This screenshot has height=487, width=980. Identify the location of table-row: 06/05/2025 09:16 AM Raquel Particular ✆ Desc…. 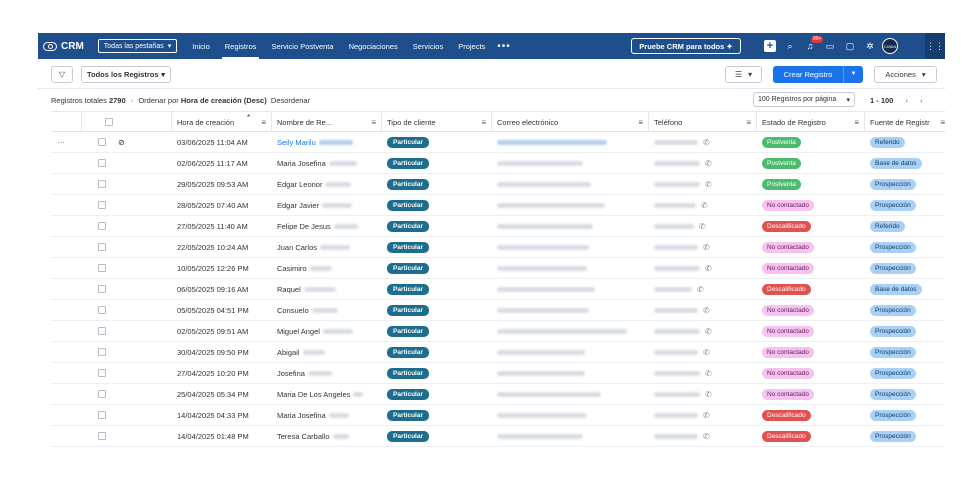
(498, 289).